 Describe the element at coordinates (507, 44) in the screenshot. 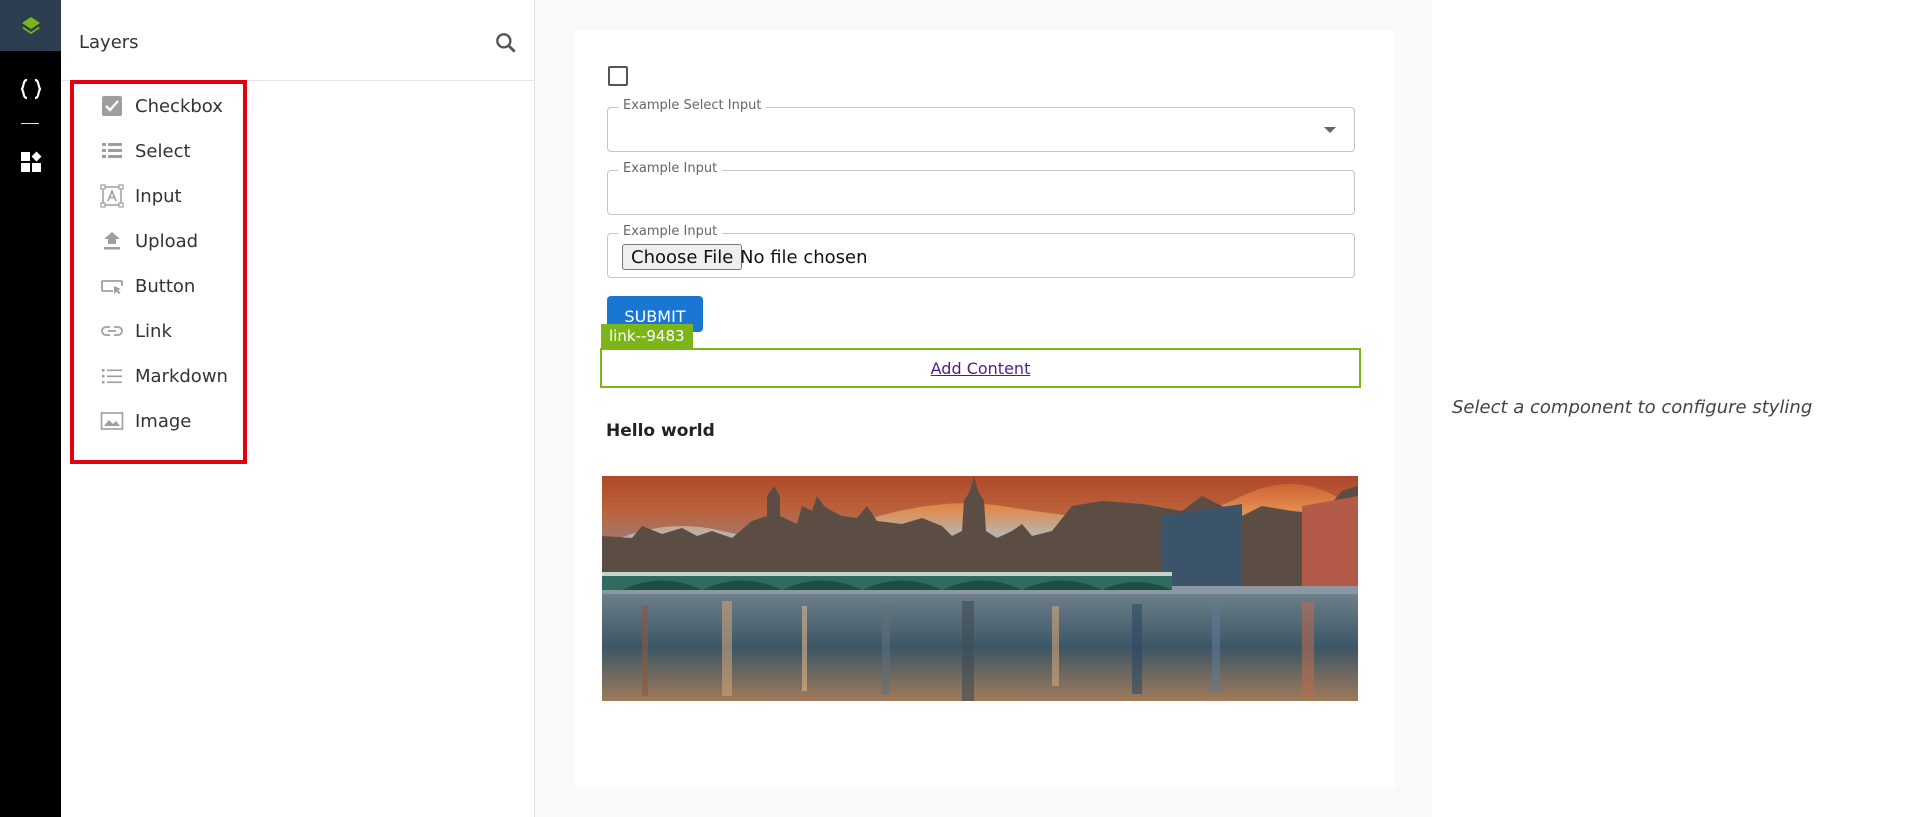

I see `search-icon` at that location.